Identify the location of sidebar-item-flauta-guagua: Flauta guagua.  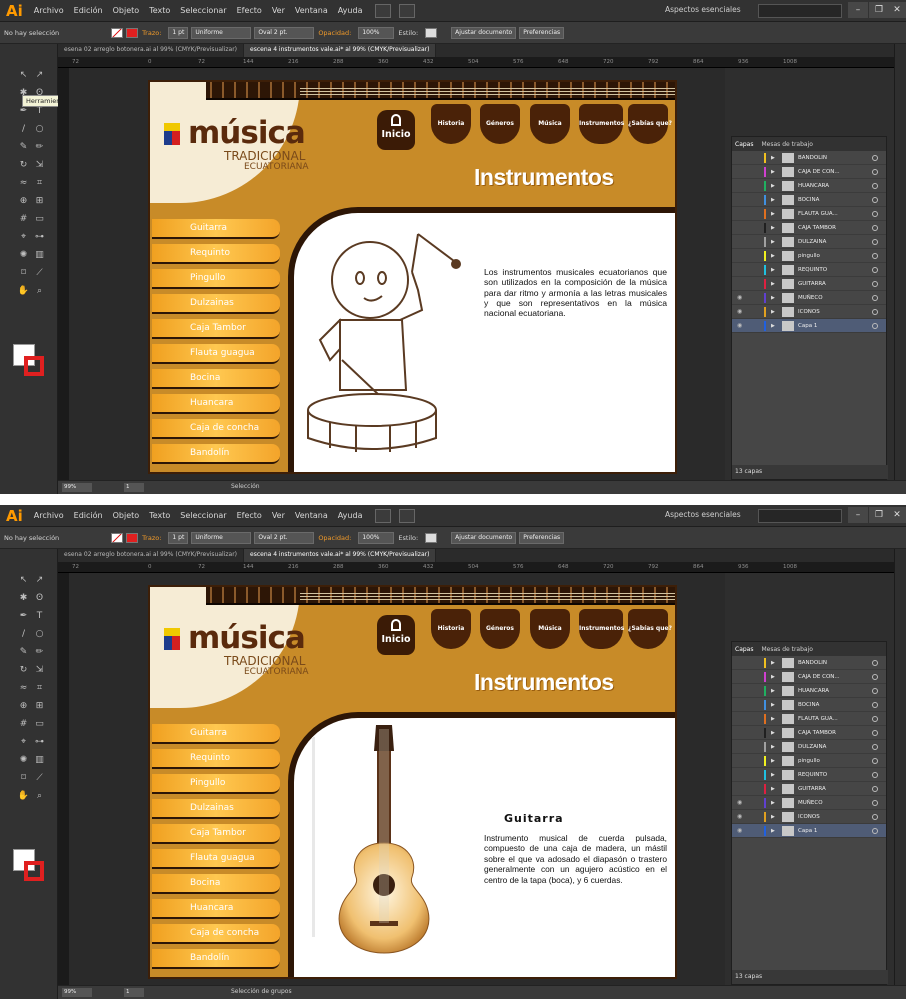
(216, 354).